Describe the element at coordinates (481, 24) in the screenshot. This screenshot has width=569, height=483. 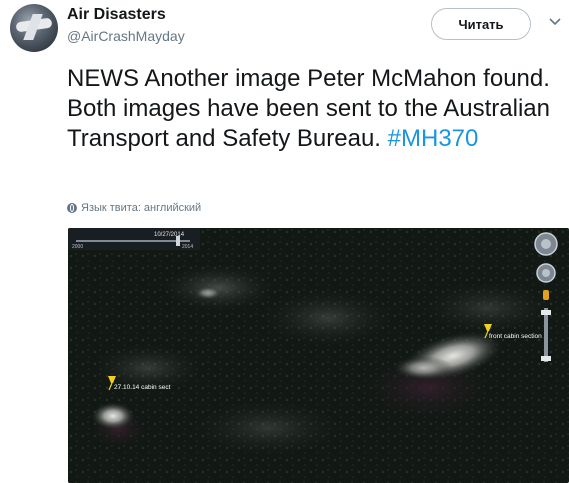
I see `follow-button: Читать` at that location.